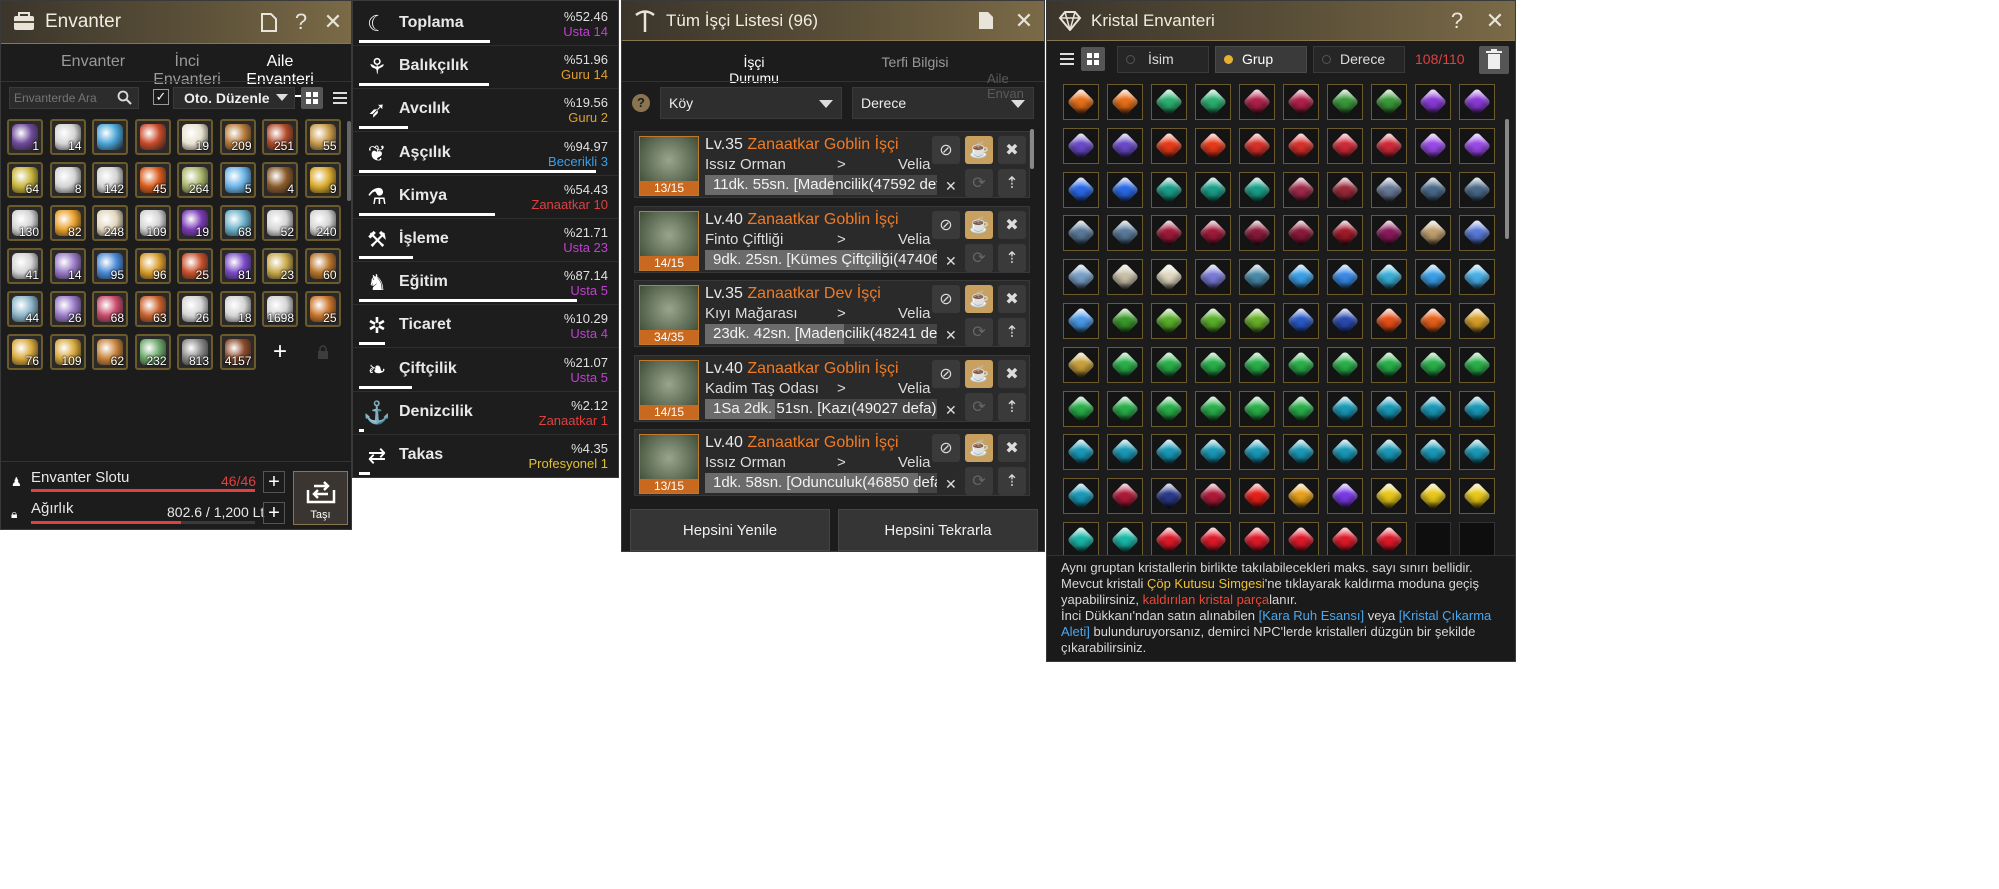 Image resolution: width=1999 pixels, height=889 pixels. What do you see at coordinates (322, 266) in the screenshot?
I see `inventory-slot: 60` at bounding box center [322, 266].